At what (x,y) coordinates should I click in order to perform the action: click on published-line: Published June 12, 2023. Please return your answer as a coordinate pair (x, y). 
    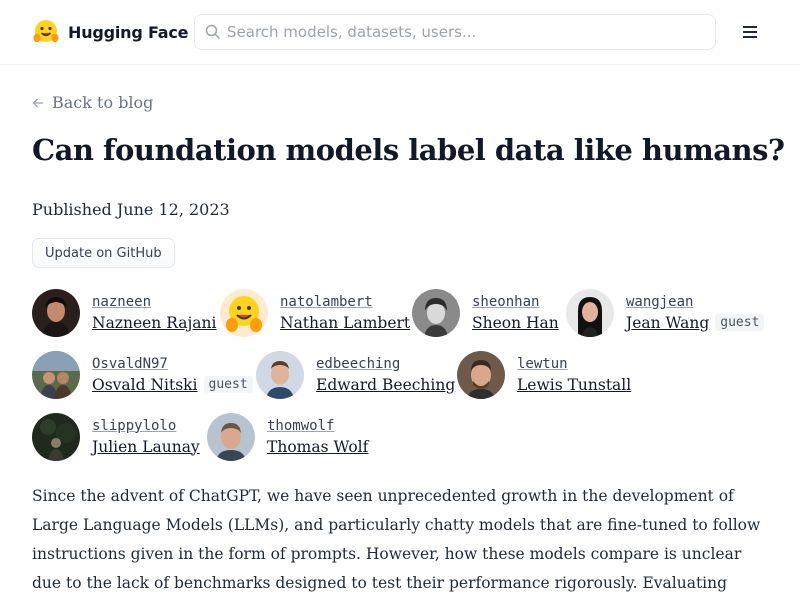
    Looking at the image, I should click on (131, 209).